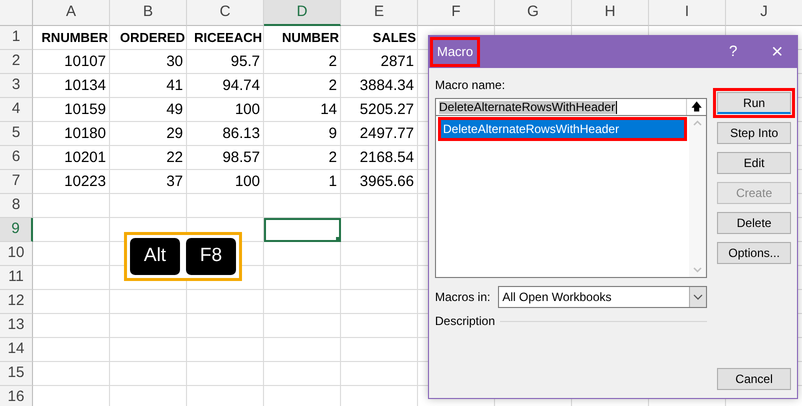 Image resolution: width=802 pixels, height=406 pixels. Describe the element at coordinates (697, 123) in the screenshot. I see `scroll-up-icon` at that location.